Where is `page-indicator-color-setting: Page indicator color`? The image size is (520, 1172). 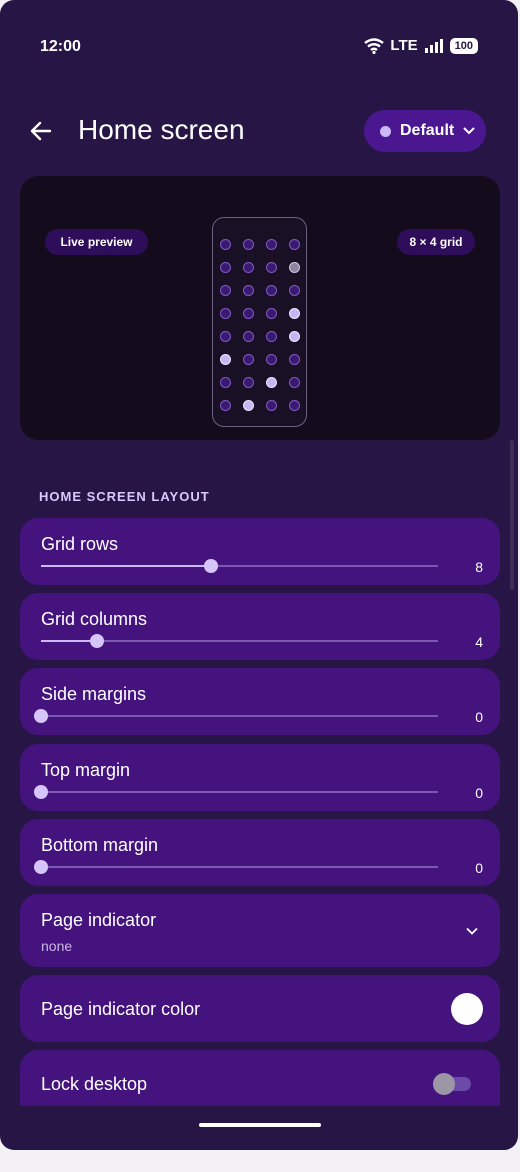 page-indicator-color-setting: Page indicator color is located at coordinates (260, 1008).